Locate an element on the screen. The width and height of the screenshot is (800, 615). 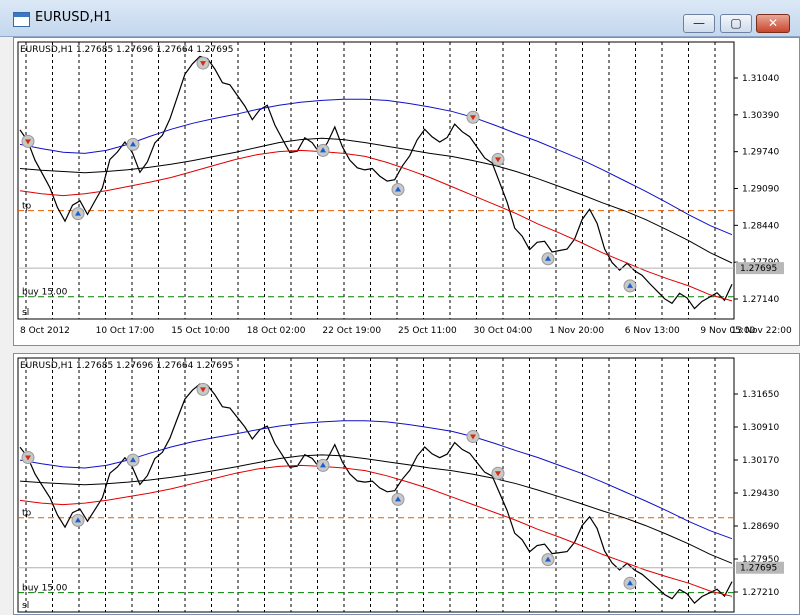
price-axis-label: 1.30390 is located at coordinates (760, 116).